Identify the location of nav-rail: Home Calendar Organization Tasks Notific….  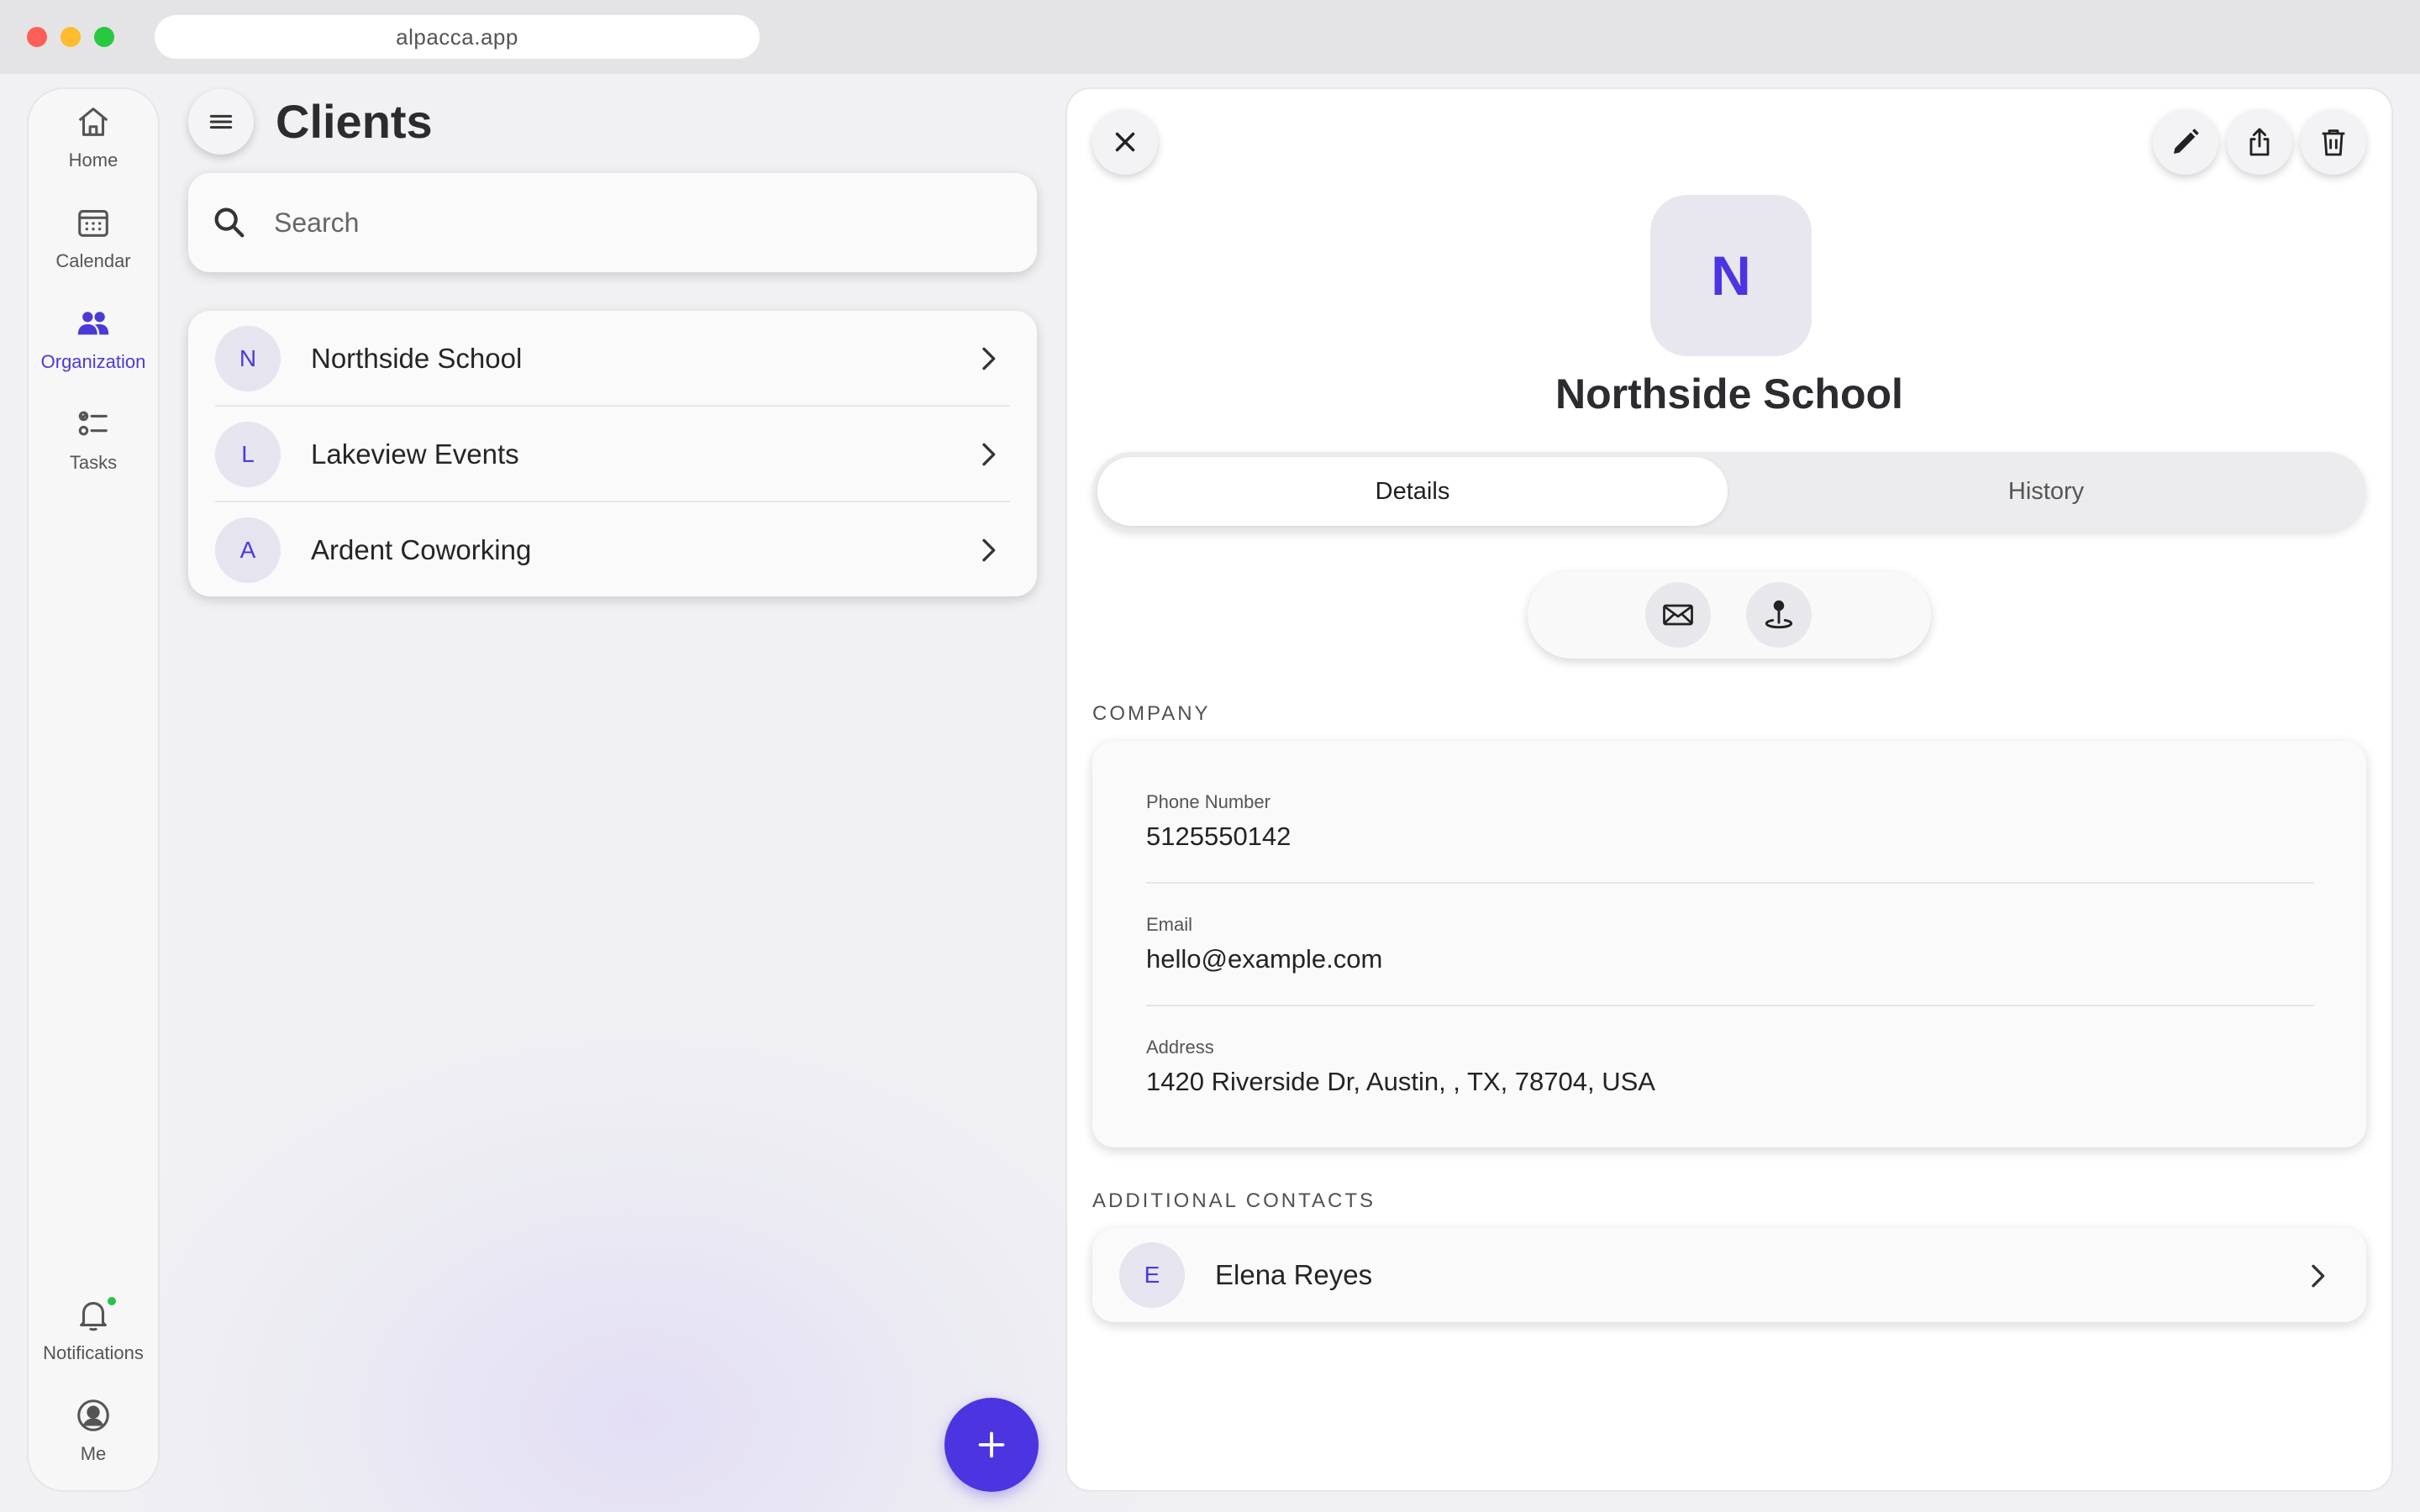
(94, 789).